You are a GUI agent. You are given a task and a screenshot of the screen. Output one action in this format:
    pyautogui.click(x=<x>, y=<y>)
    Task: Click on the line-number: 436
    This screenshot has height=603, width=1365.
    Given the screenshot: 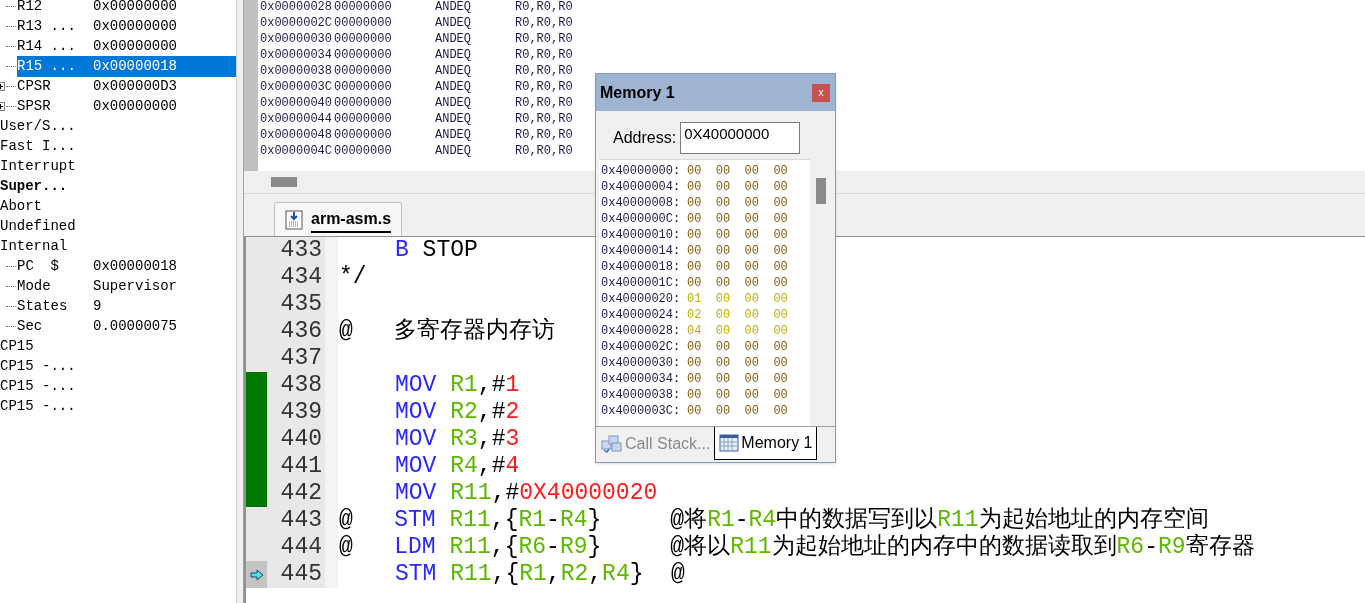 What is the action you would take?
    pyautogui.click(x=303, y=331)
    